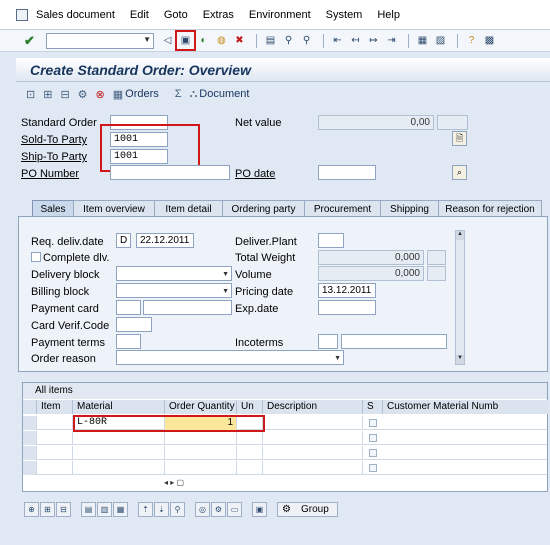 Image resolution: width=550 pixels, height=545 pixels. Describe the element at coordinates (218, 509) in the screenshot. I see `configuration-icon: ⚙` at that location.